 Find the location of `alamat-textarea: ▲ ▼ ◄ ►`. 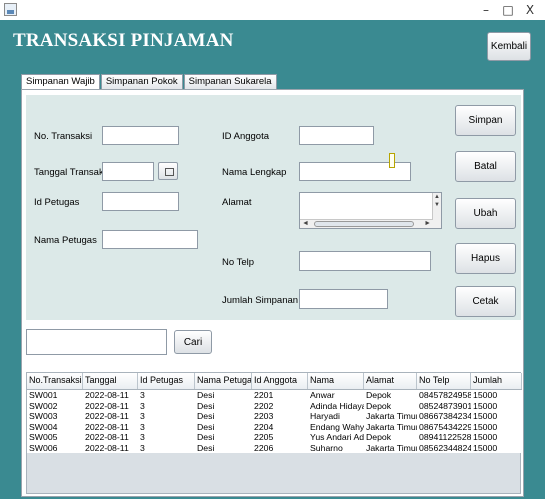

alamat-textarea: ▲ ▼ ◄ ► is located at coordinates (370, 210).